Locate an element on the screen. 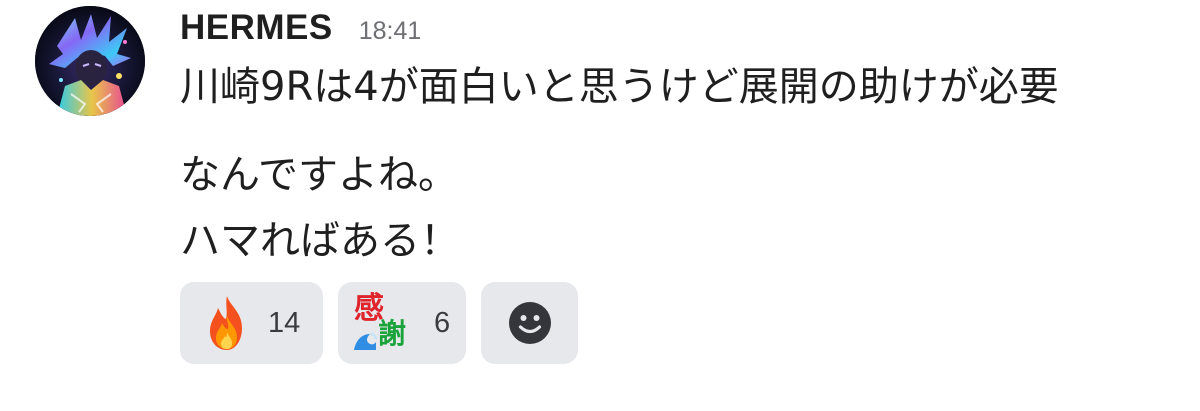  add-reaction-button is located at coordinates (529, 323).